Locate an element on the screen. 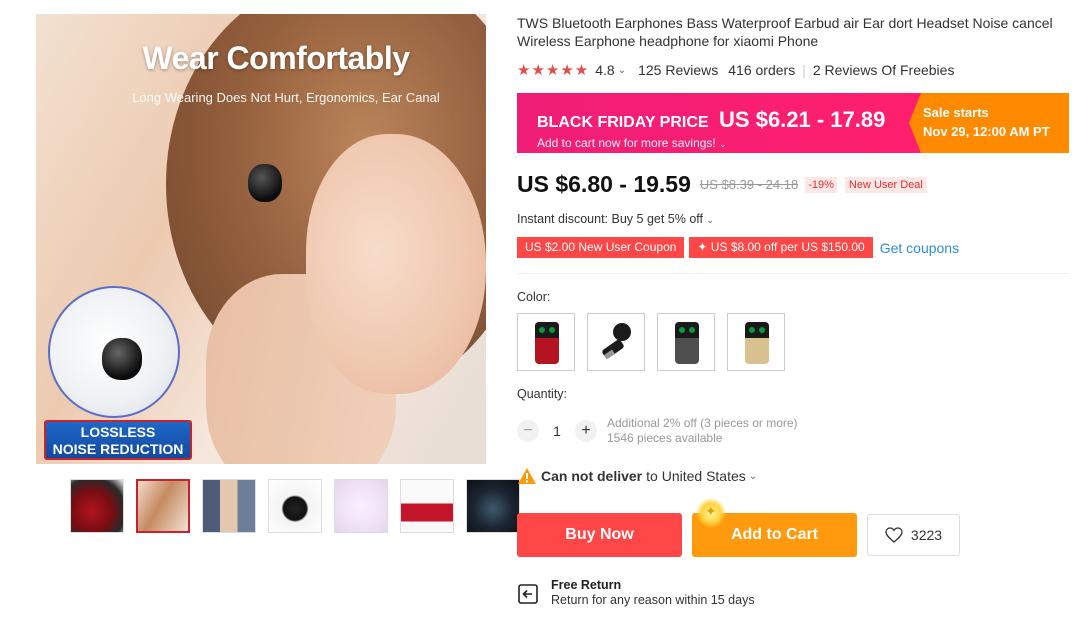 The height and width of the screenshot is (619, 1088). buy-now-button: Buy Now is located at coordinates (599, 535).